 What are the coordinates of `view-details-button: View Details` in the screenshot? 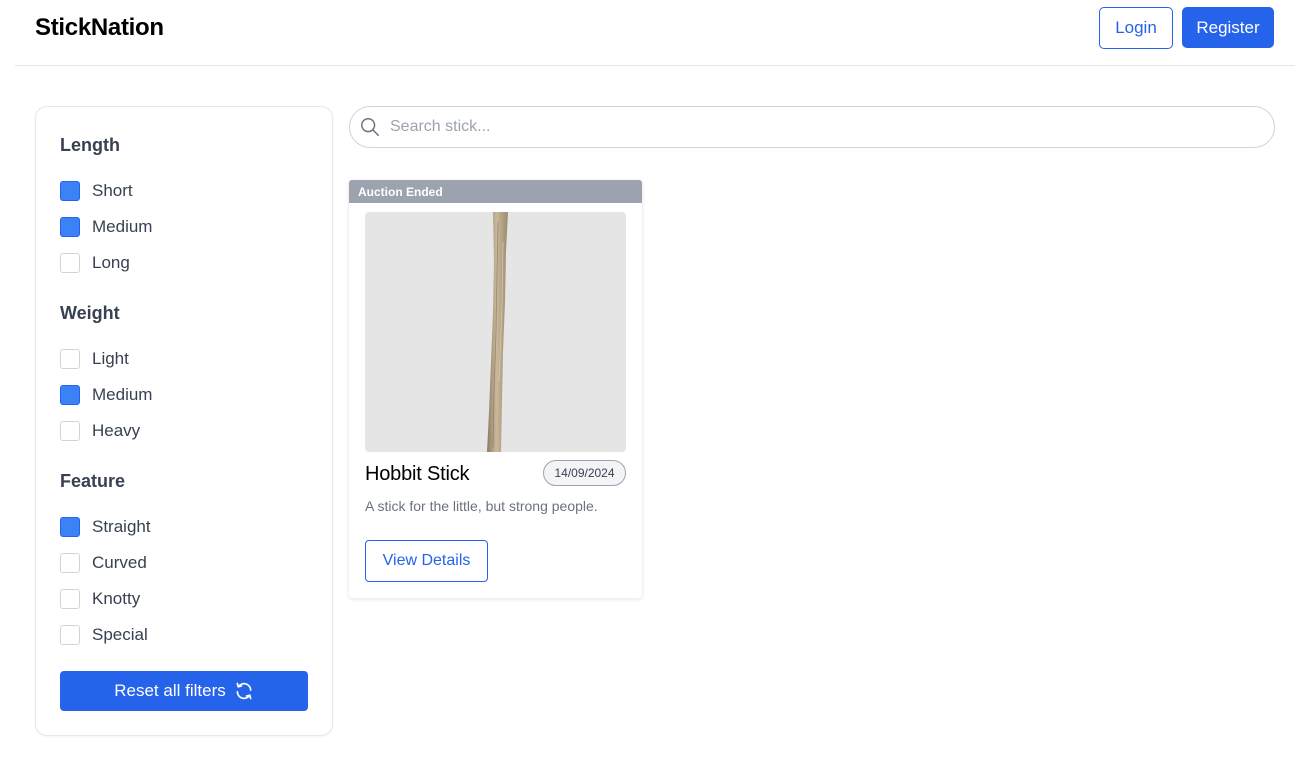 It's located at (426, 561).